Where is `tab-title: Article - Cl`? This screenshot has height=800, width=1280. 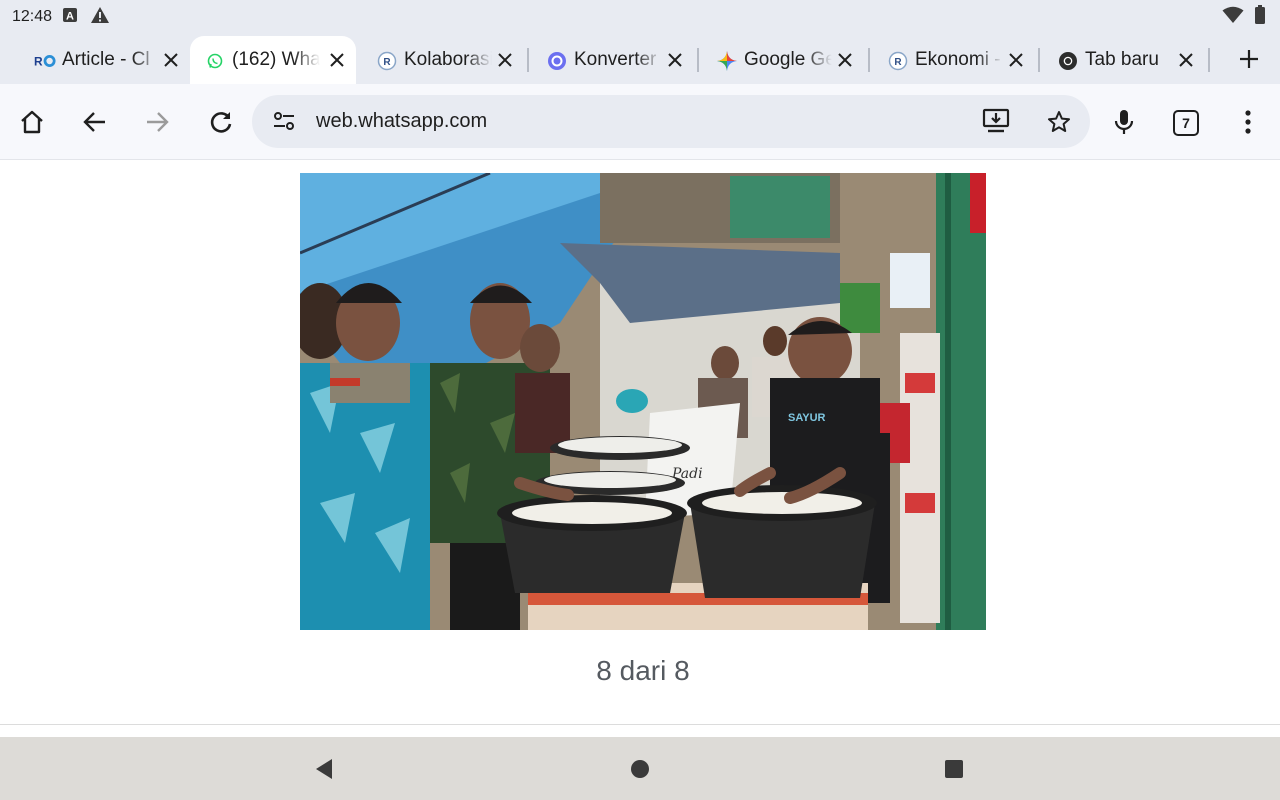 tab-title: Article - Cl is located at coordinates (106, 59).